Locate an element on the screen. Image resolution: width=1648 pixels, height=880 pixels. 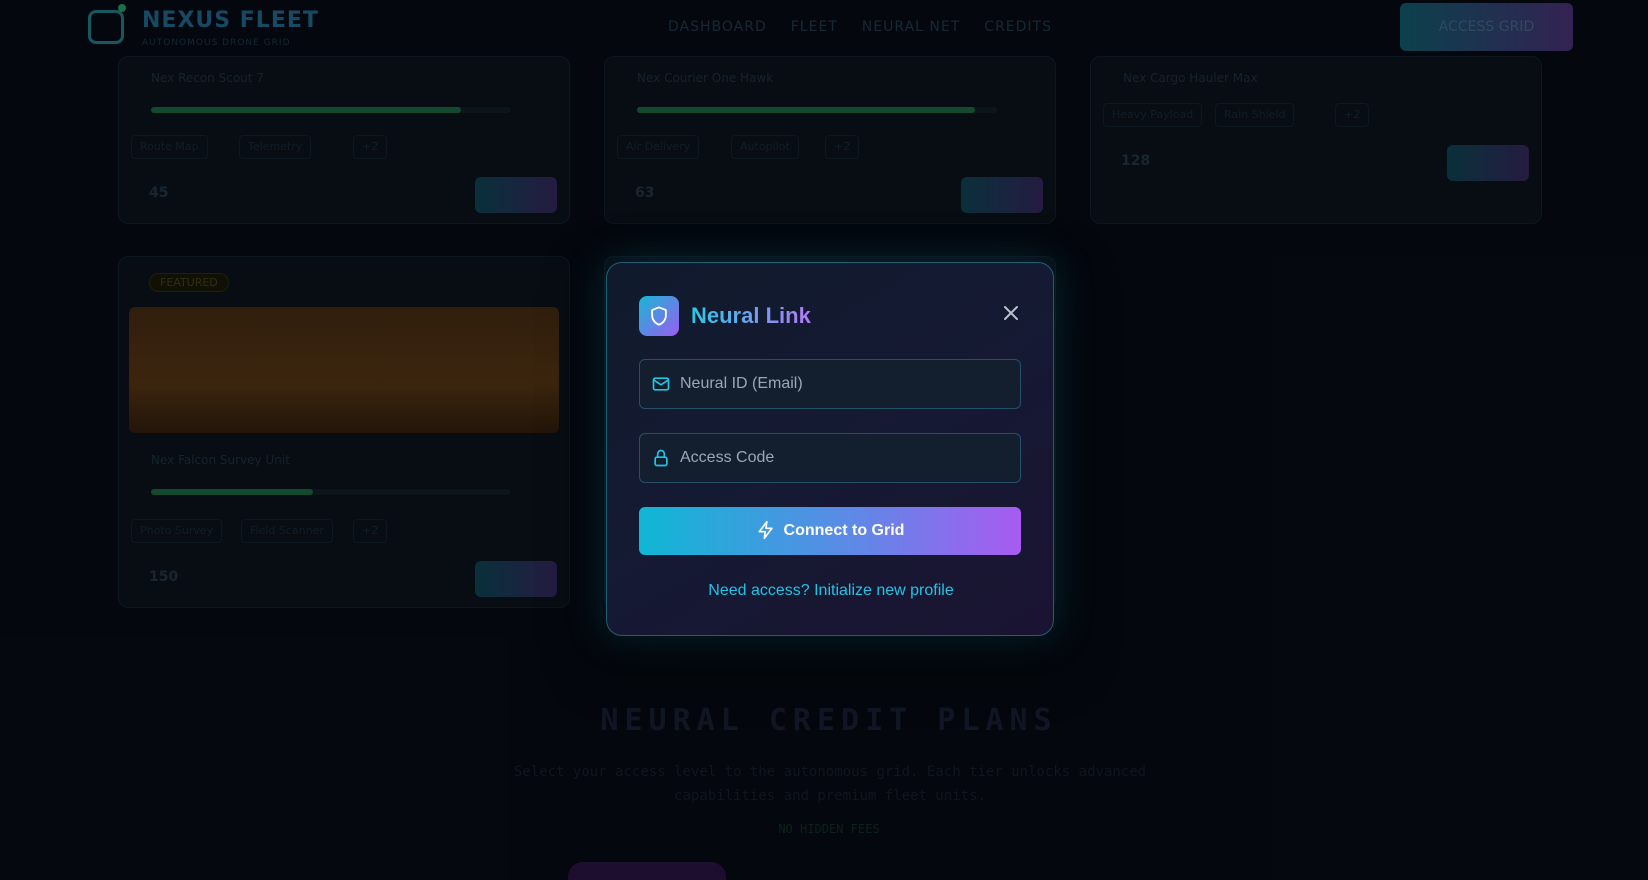
connect-button-label: Connect to Grid is located at coordinates (844, 530).